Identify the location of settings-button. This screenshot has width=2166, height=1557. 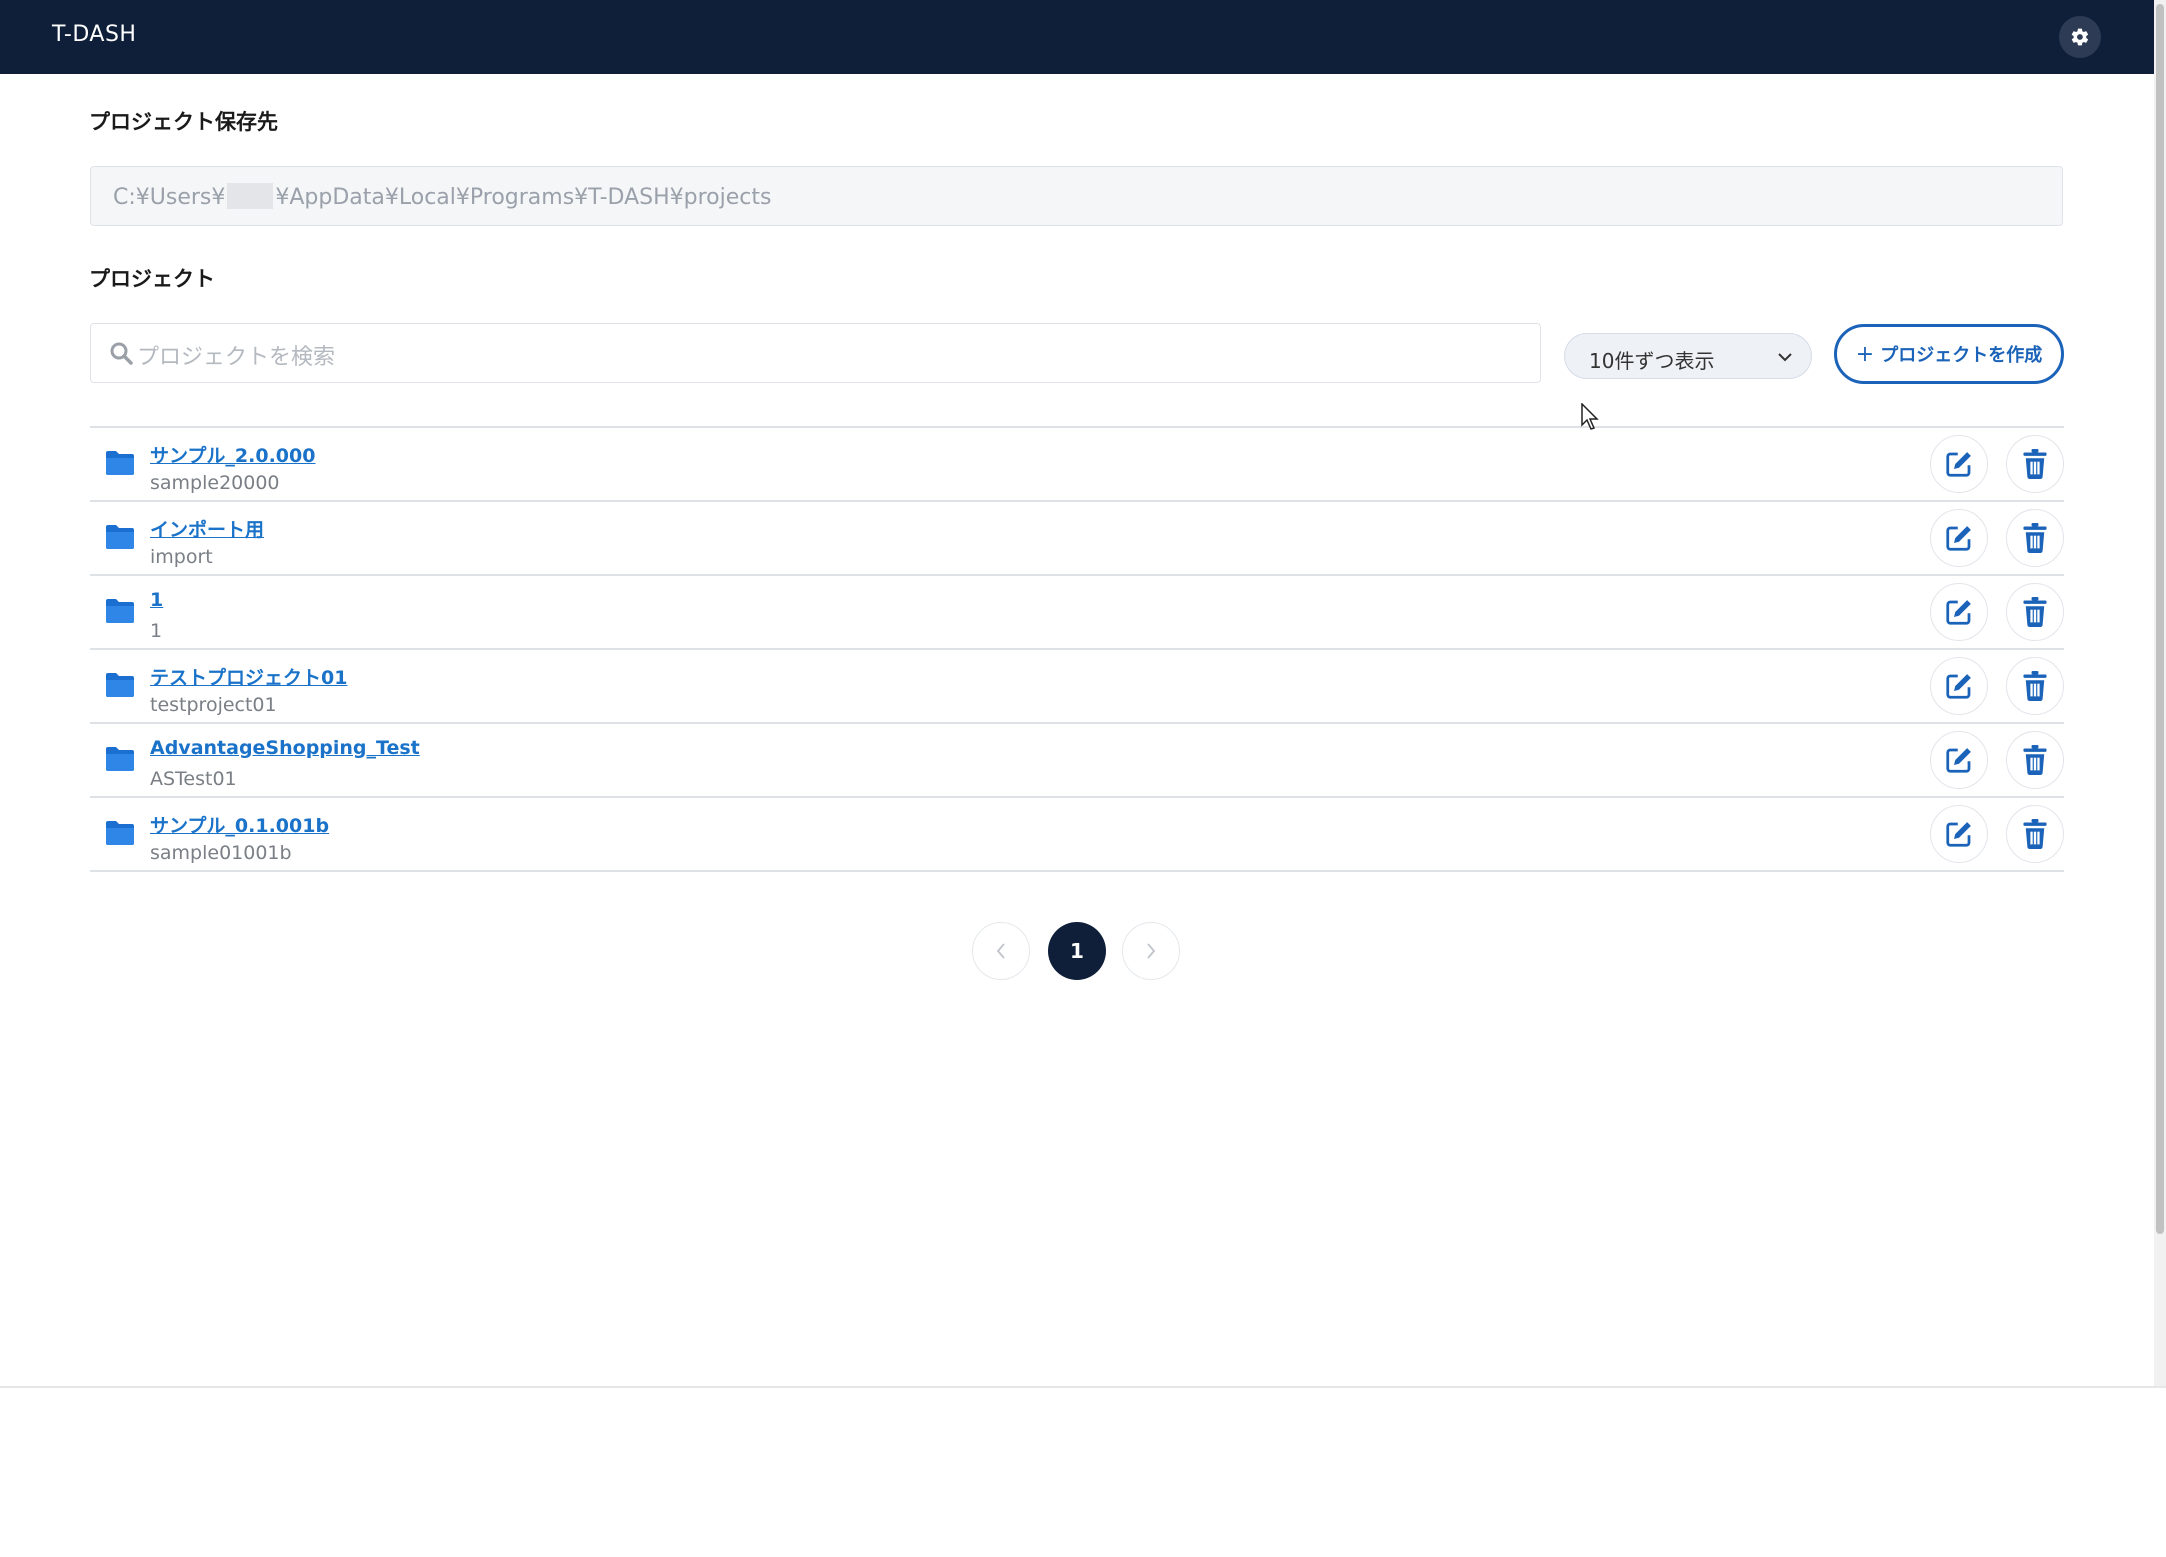
(2080, 37).